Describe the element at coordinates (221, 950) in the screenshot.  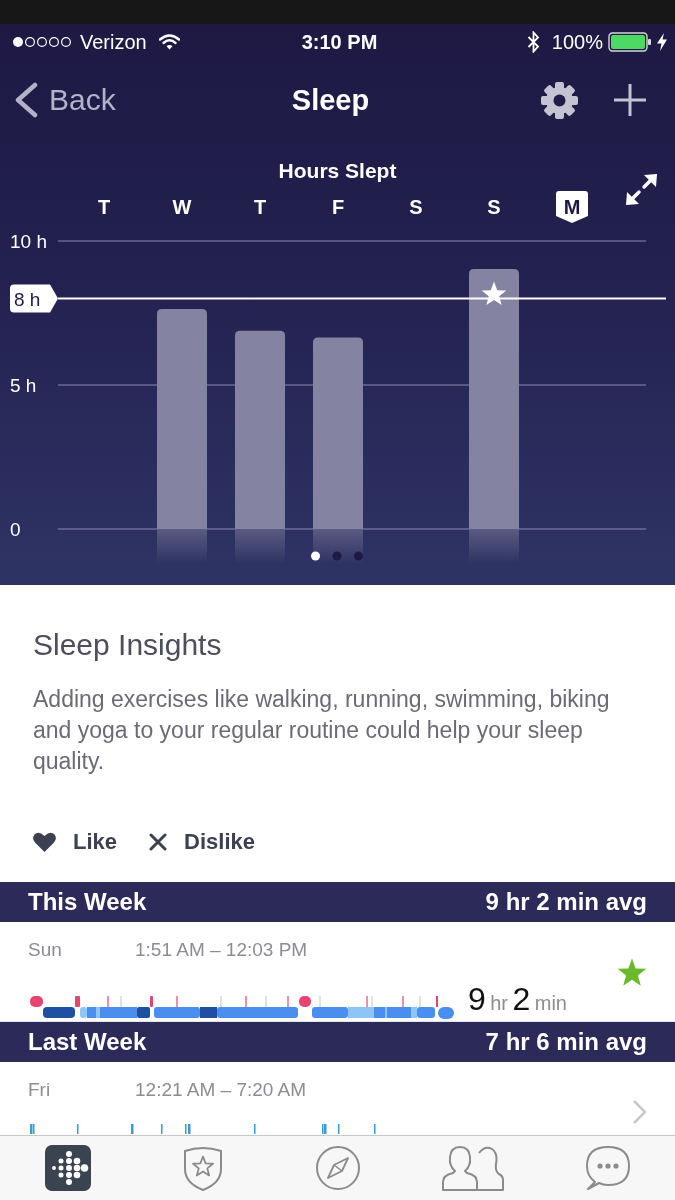
I see `time-range: 1:51 AM – 12:03 PM` at that location.